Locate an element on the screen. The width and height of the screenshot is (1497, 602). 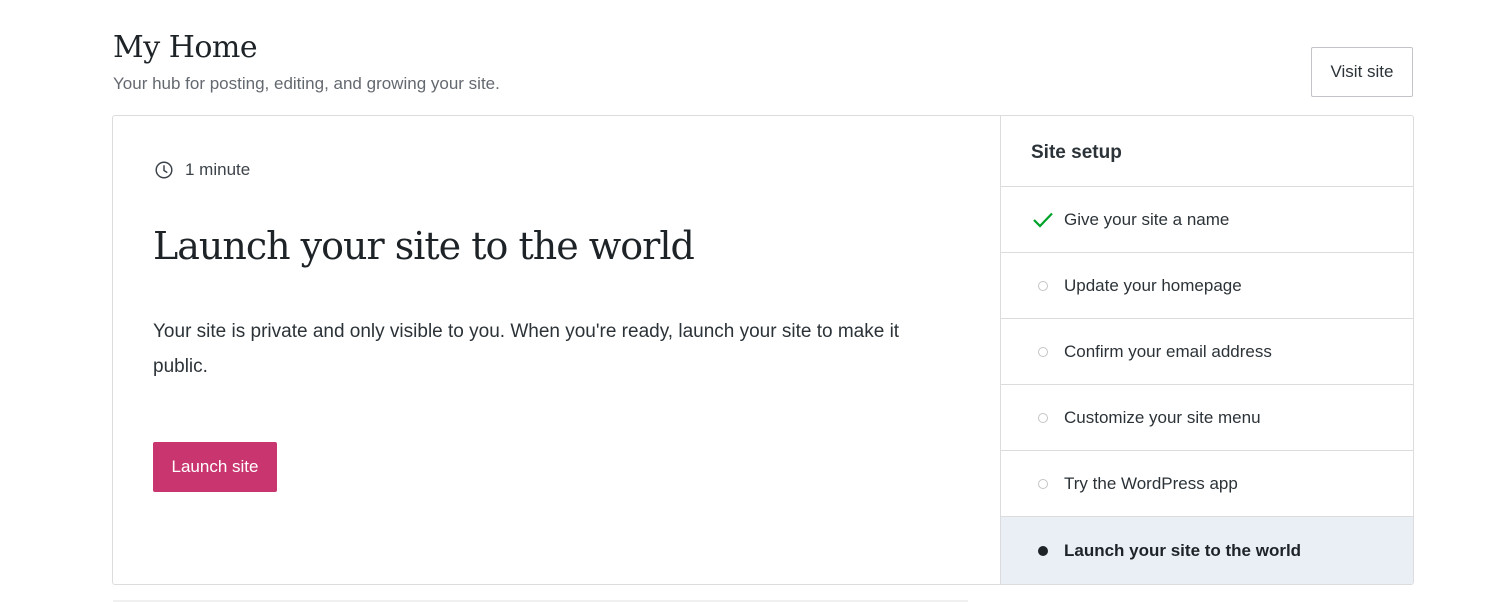
checklist-item-email: Confirm your email address is located at coordinates (1207, 352).